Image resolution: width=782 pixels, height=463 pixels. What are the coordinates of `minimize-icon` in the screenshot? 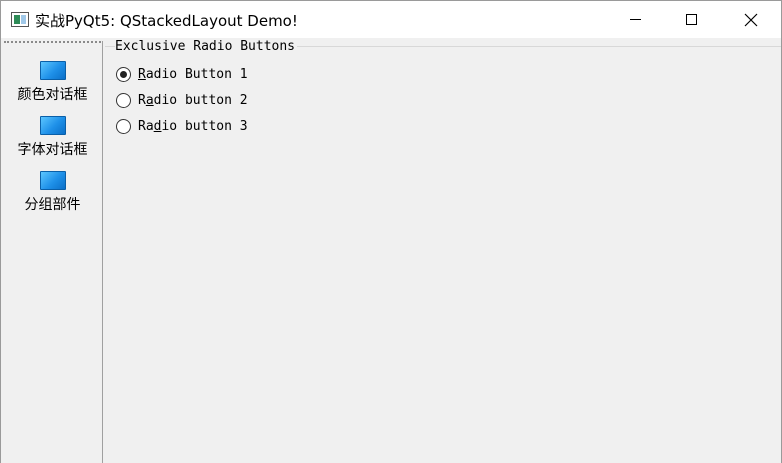 It's located at (635, 19).